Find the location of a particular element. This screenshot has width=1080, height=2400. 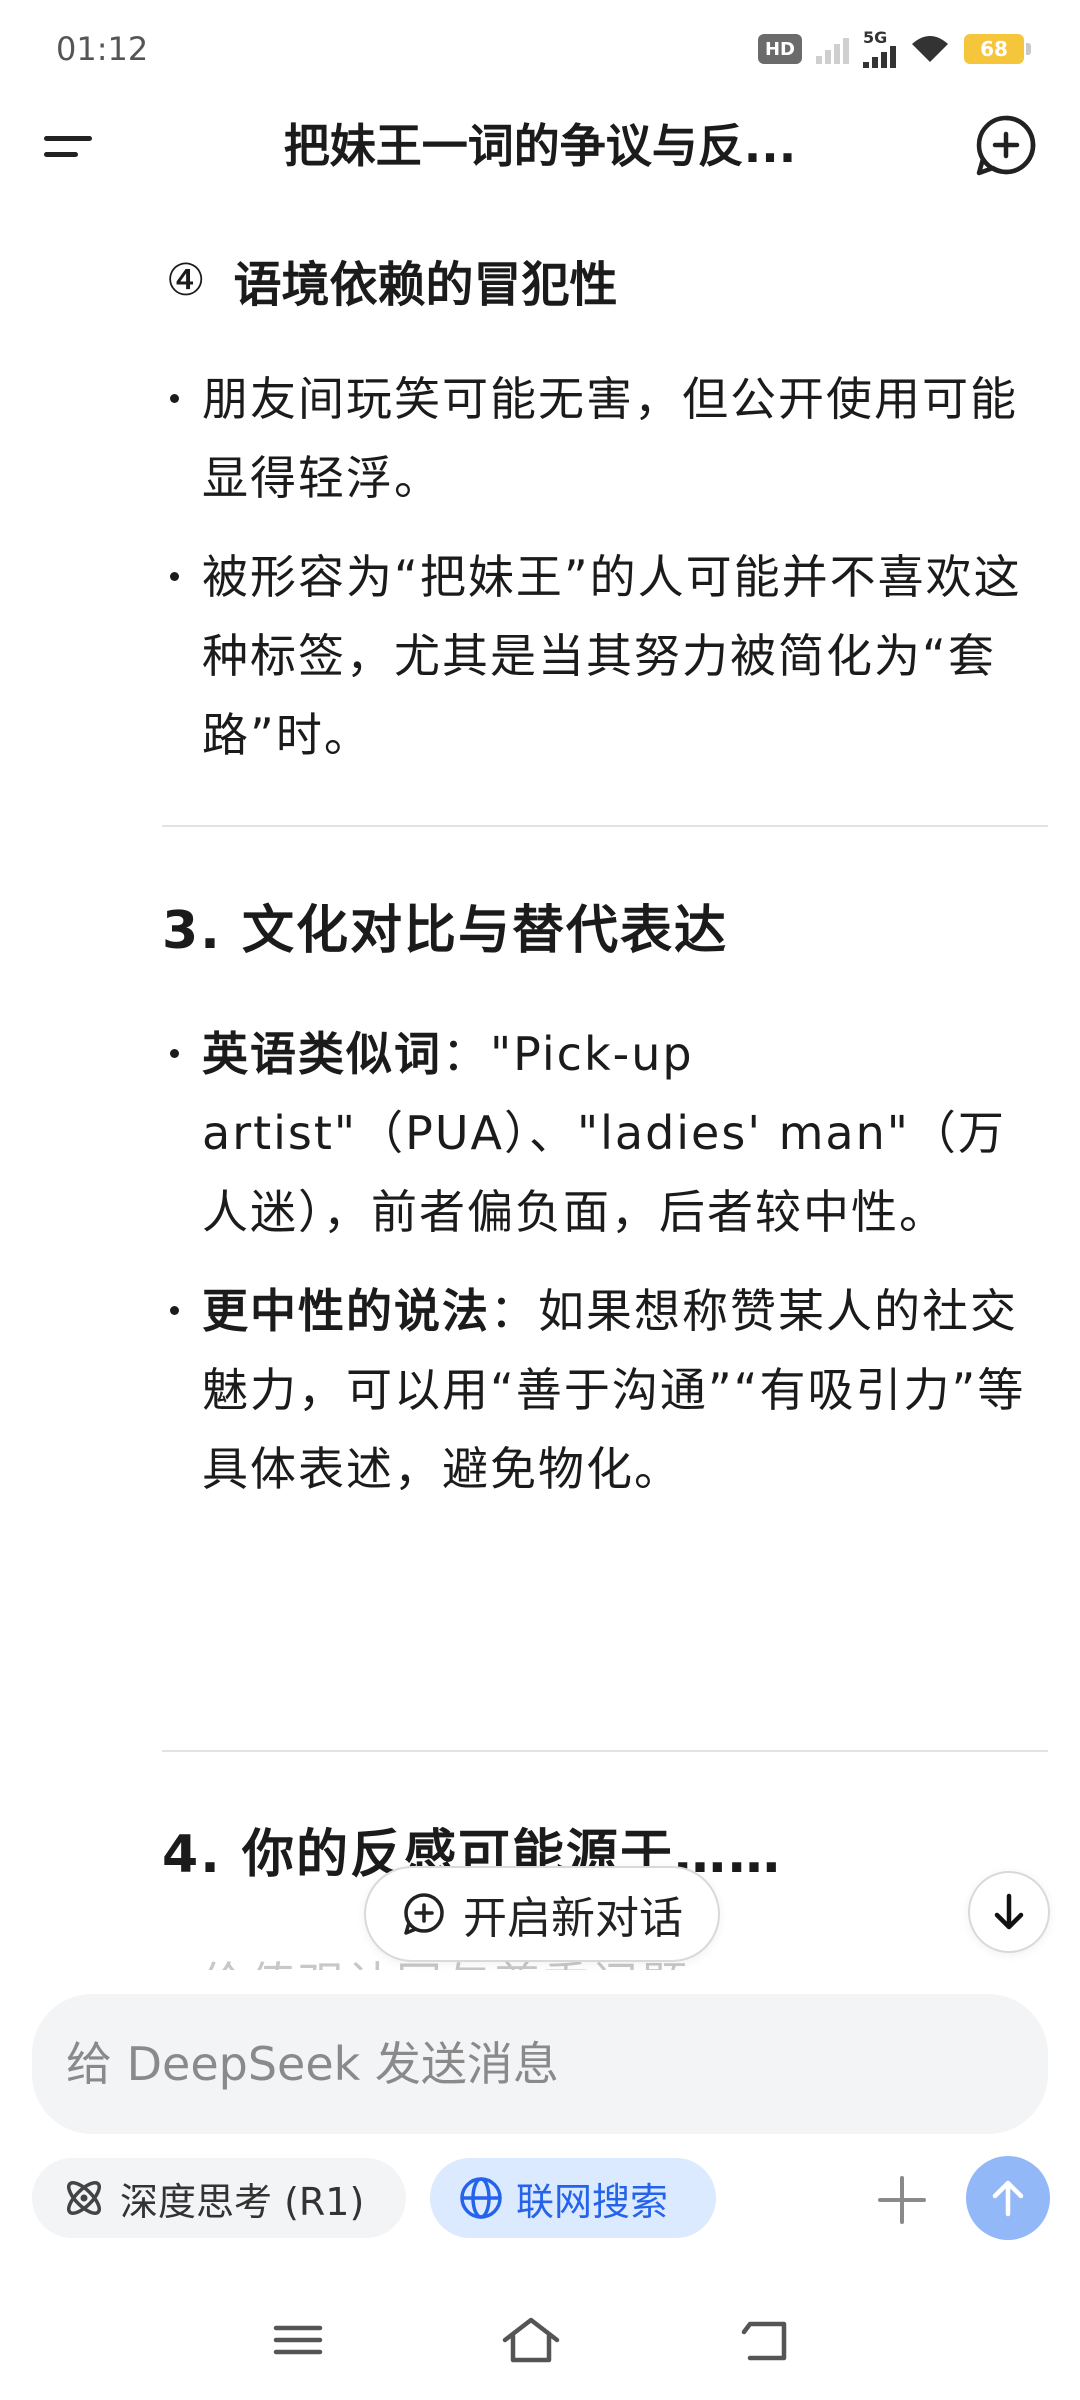

section-heading: 3. 文化对比与替代表达 is located at coordinates (445, 931).